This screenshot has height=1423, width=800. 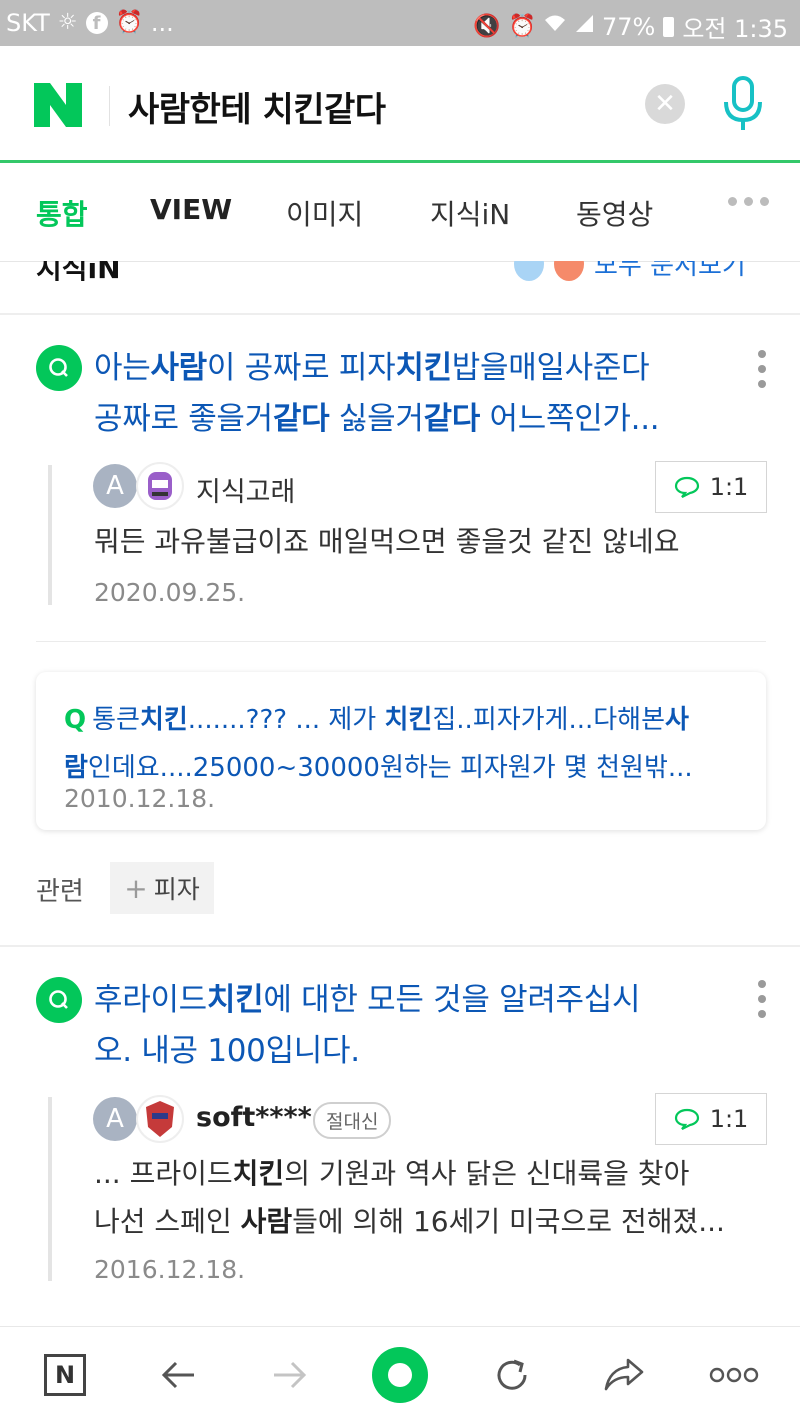 I want to click on tab-integrated: 통합, so click(x=62, y=213).